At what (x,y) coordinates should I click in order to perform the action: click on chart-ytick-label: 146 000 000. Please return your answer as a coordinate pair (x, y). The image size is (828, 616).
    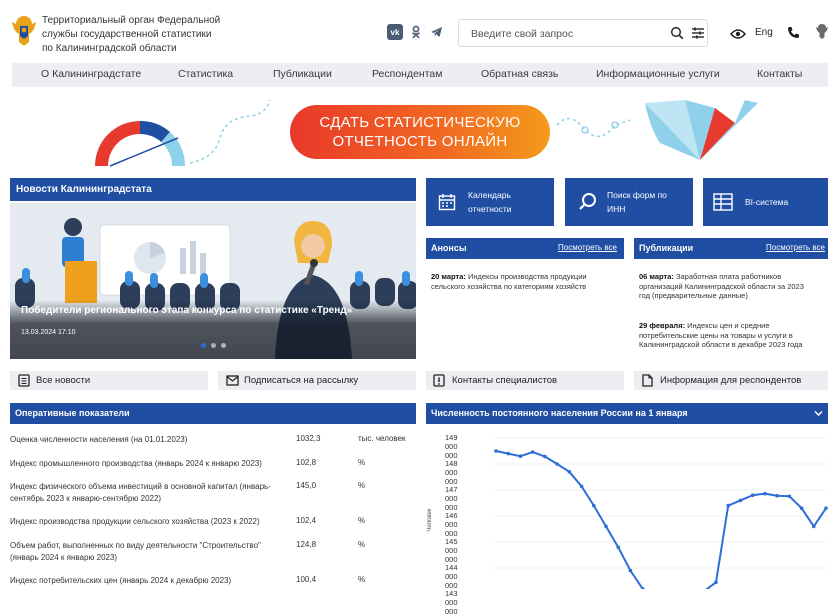
    Looking at the image, I should click on (451, 524).